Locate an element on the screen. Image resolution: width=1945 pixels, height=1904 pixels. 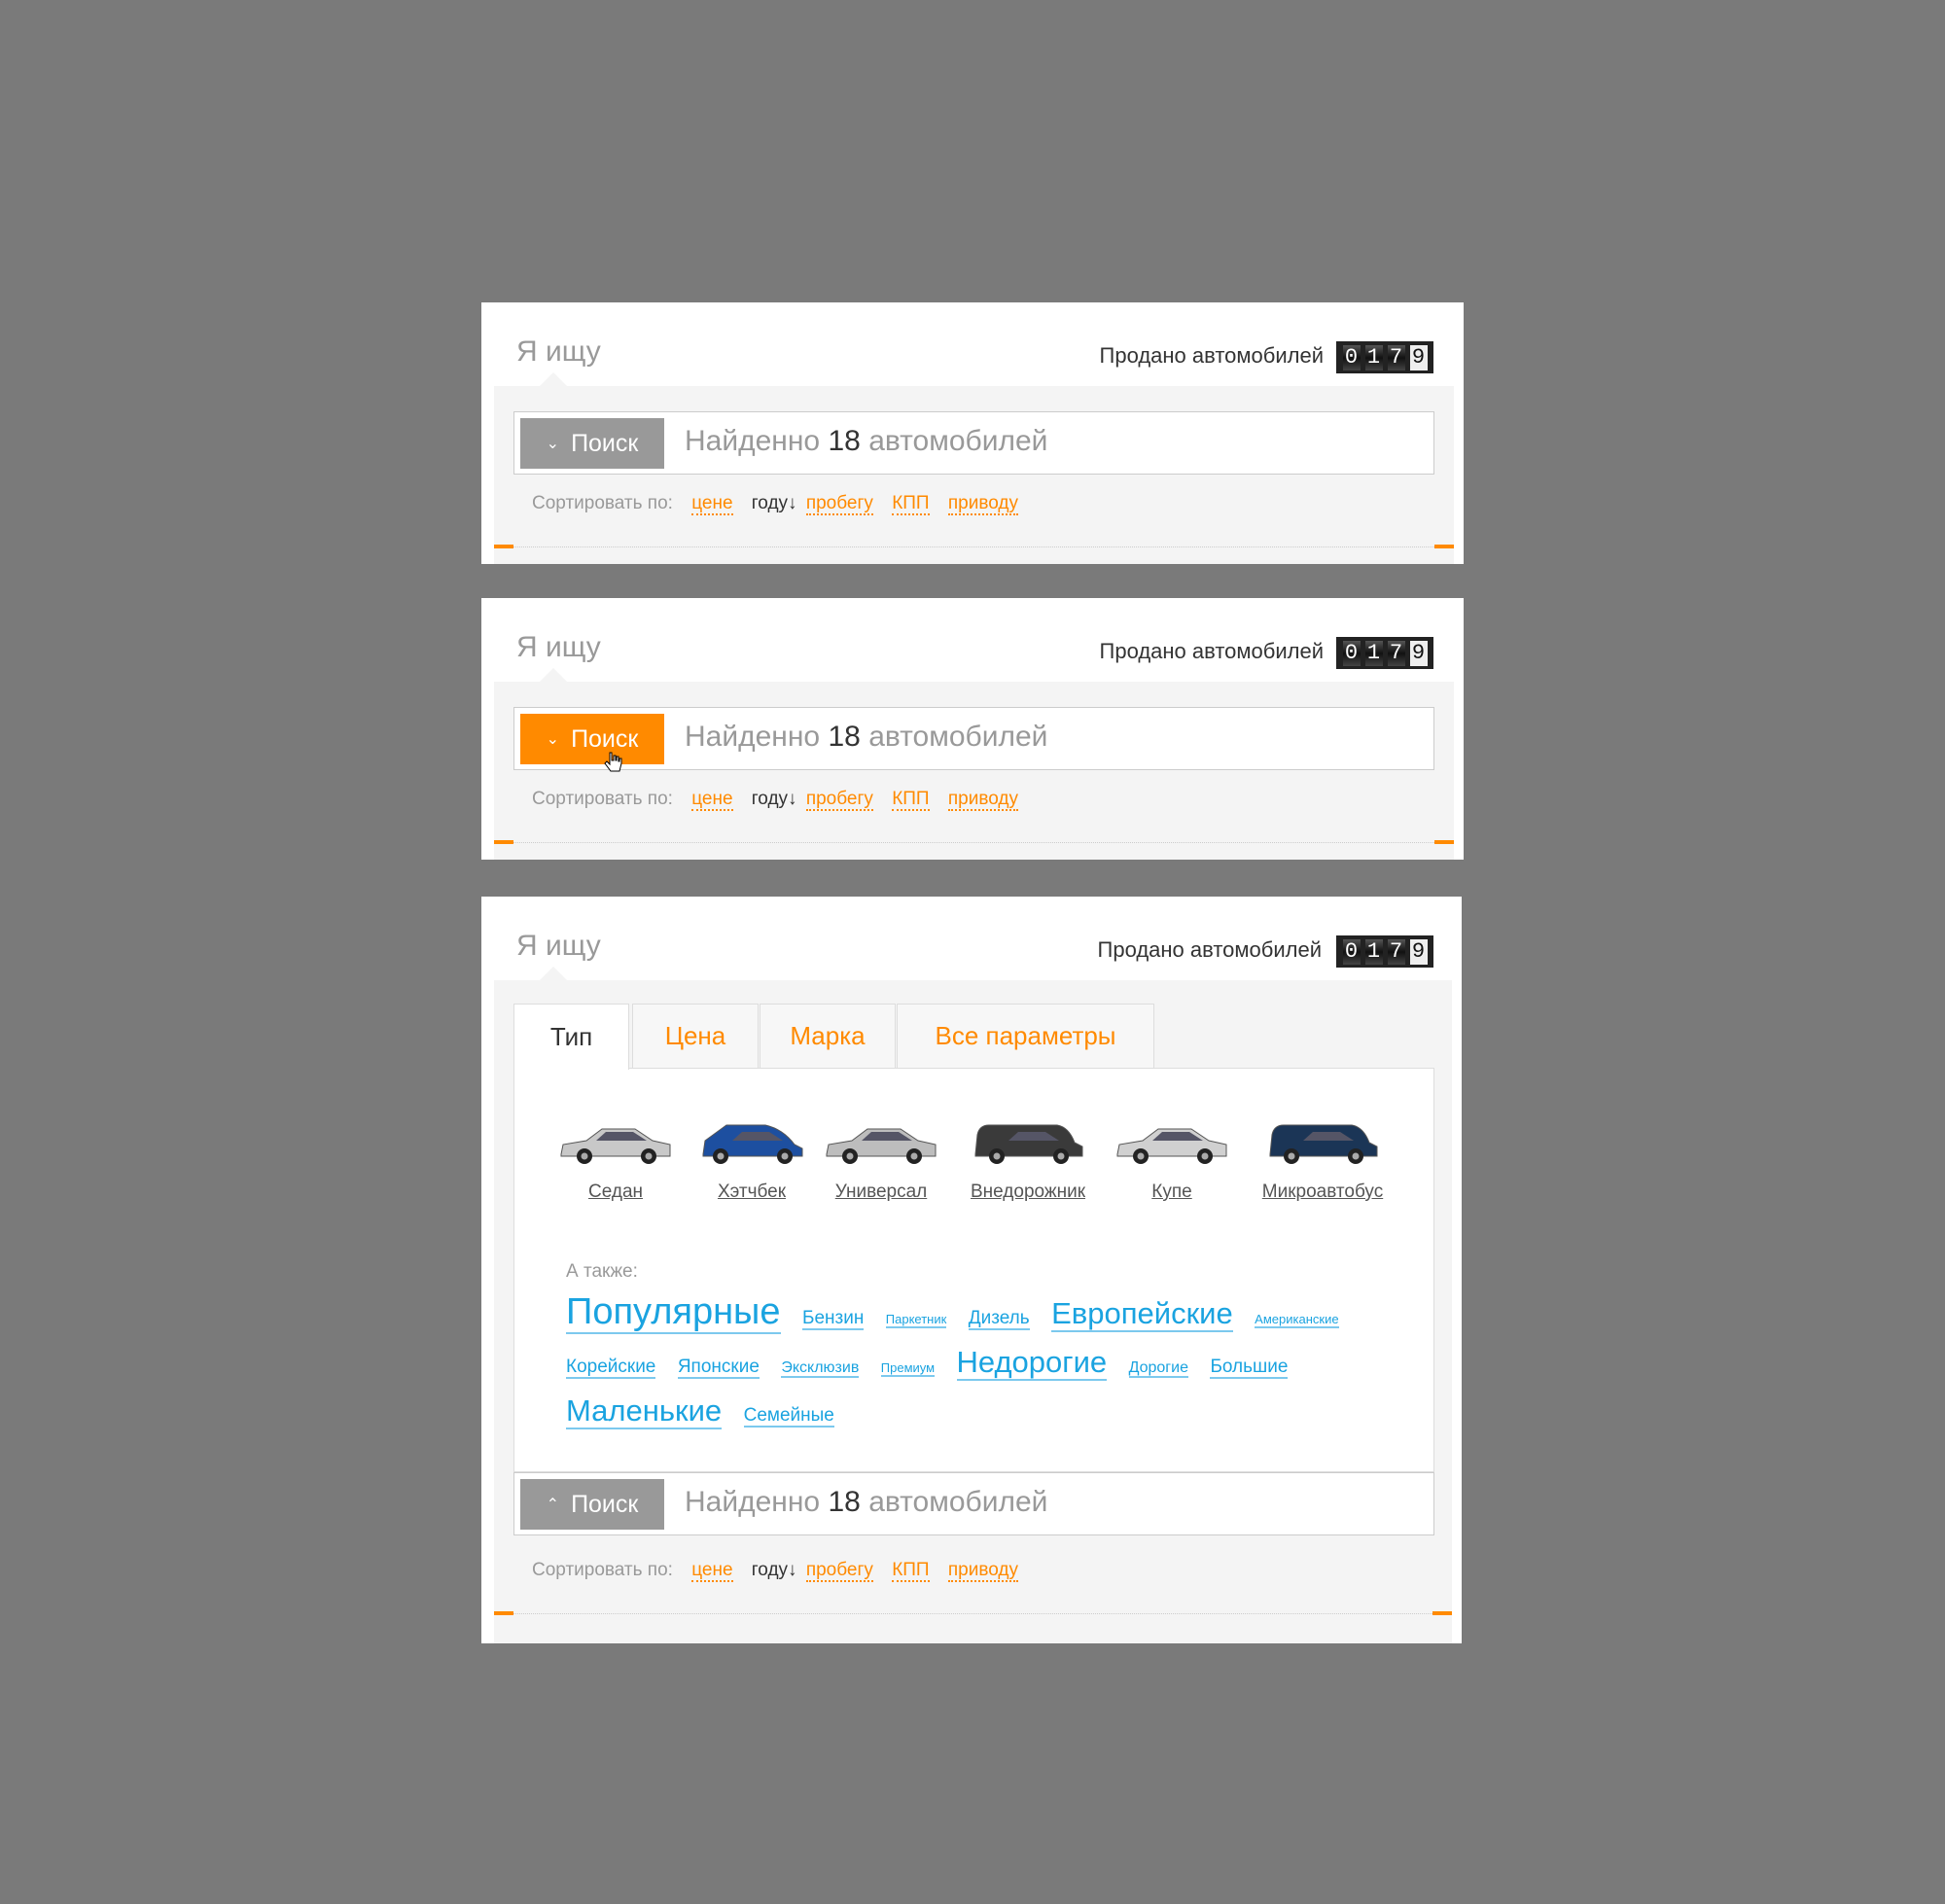
tag-link: Европейские is located at coordinates (1142, 1314).